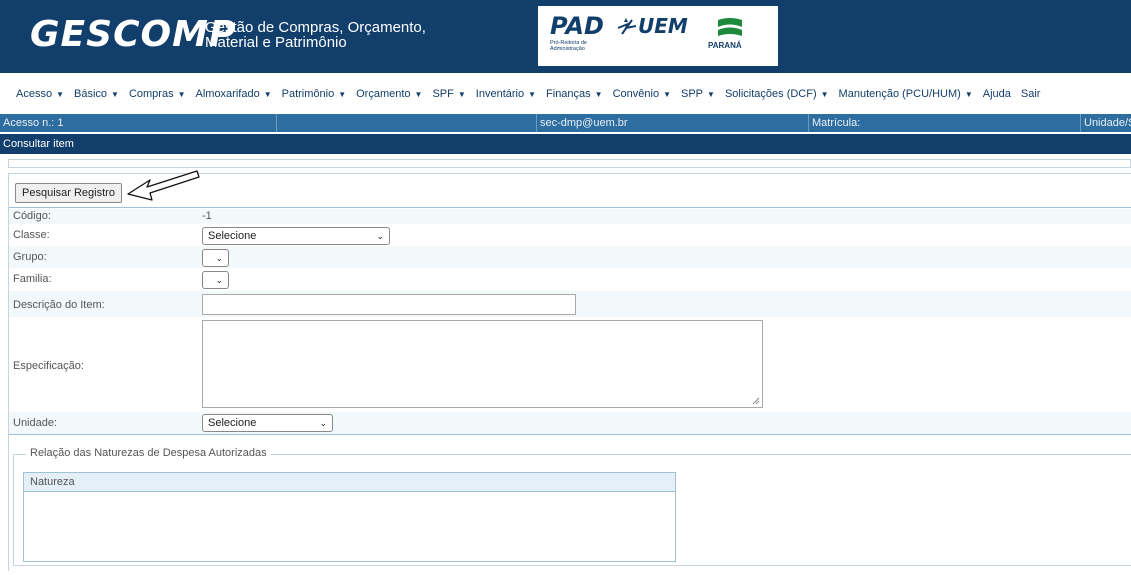 The height and width of the screenshot is (575, 1131). What do you see at coordinates (565, 144) in the screenshot?
I see `page-title: Consultar item` at bounding box center [565, 144].